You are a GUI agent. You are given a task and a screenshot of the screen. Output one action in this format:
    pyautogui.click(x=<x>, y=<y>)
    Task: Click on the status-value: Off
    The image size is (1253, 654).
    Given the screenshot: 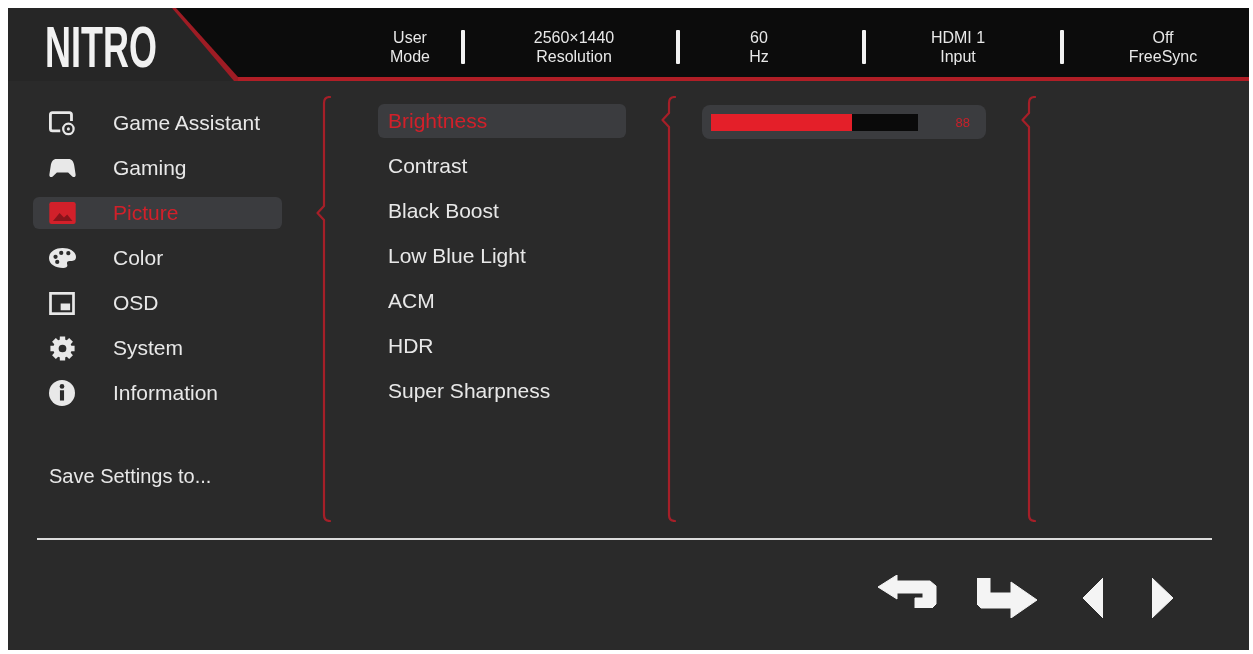 What is the action you would take?
    pyautogui.click(x=1163, y=37)
    